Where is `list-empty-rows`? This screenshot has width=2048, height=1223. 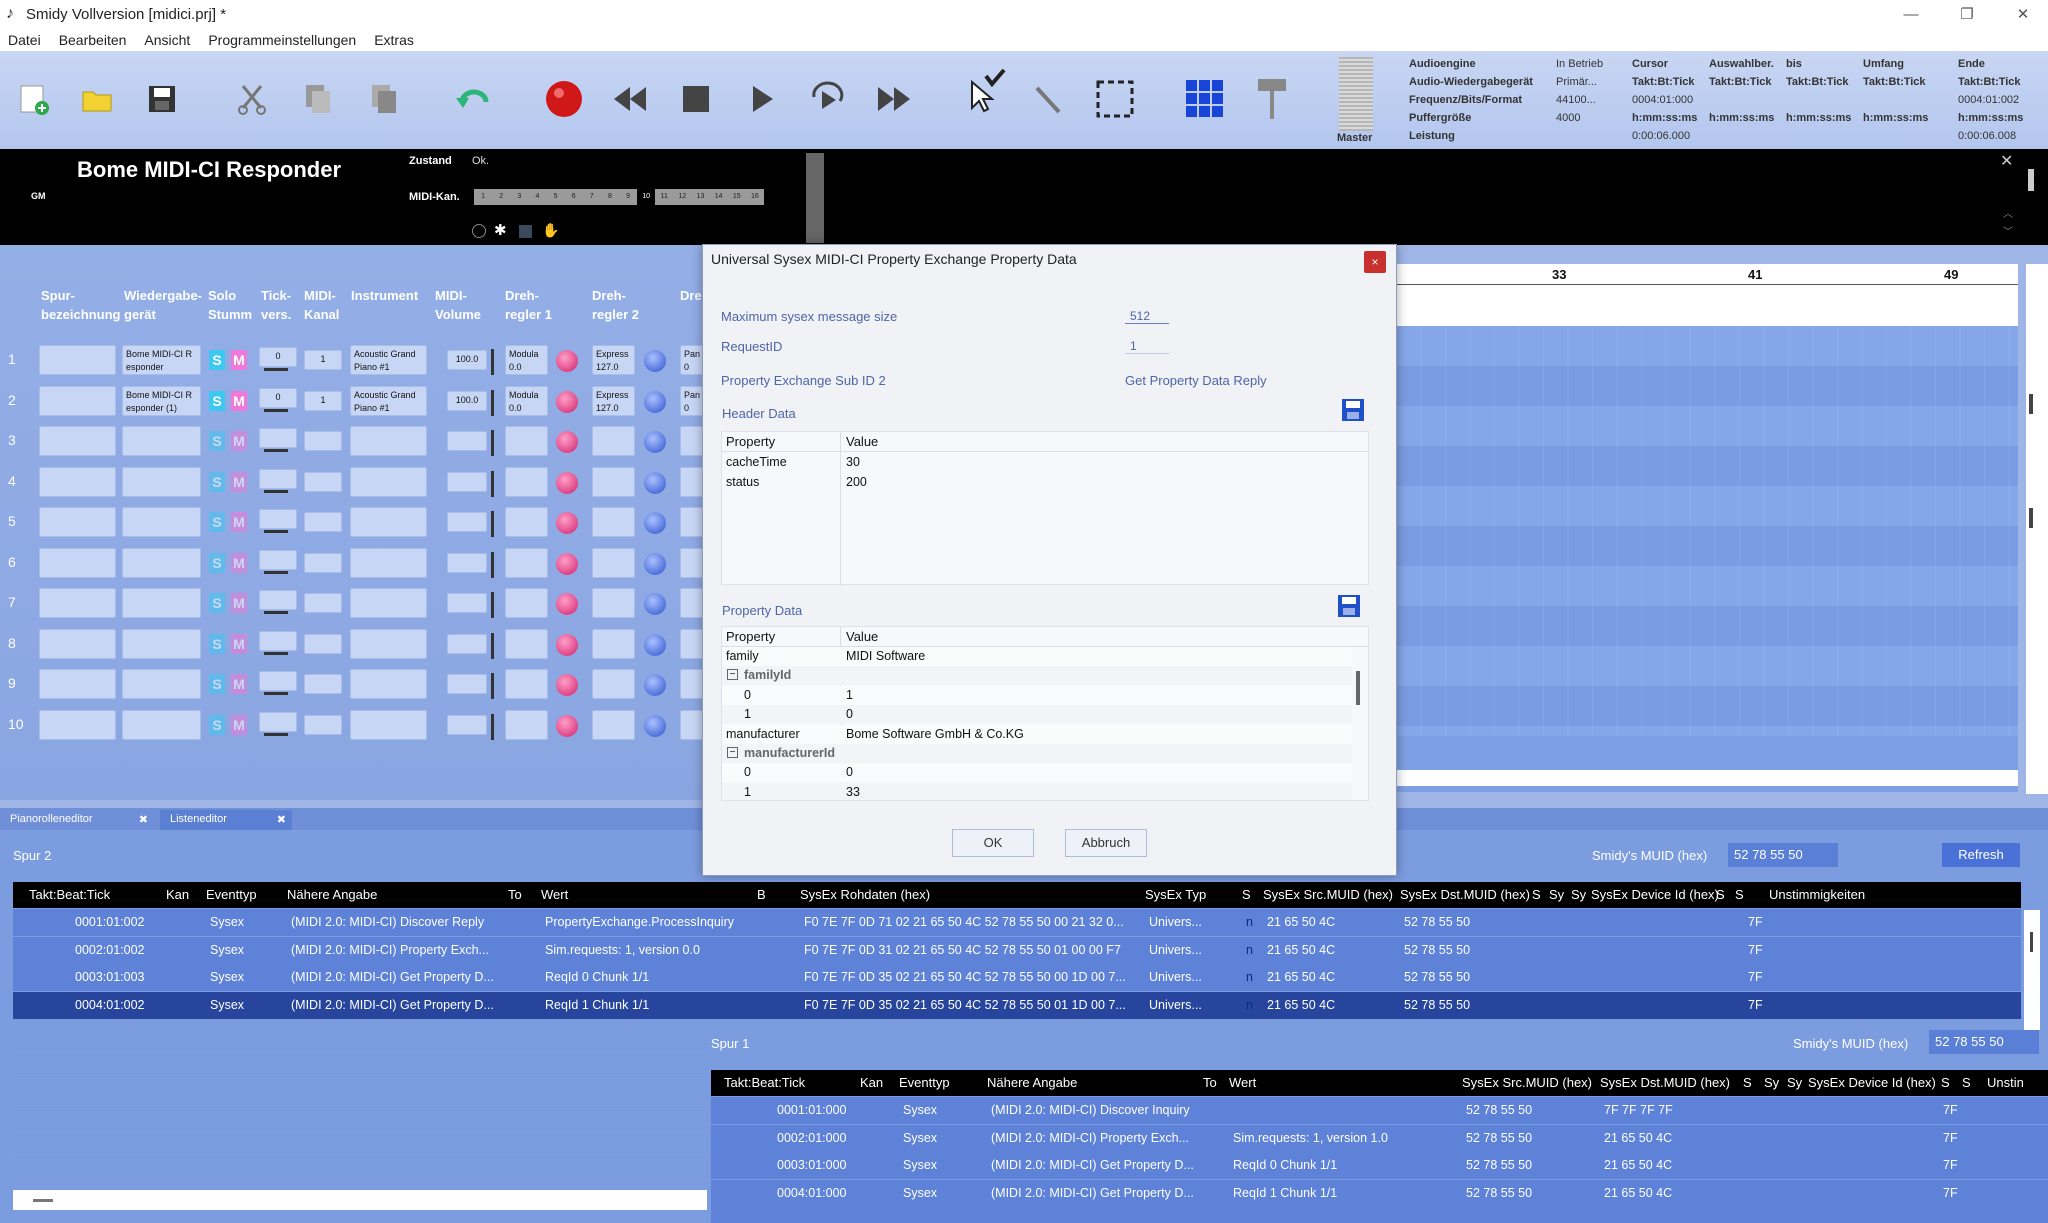 list-empty-rows is located at coordinates (360, 1108).